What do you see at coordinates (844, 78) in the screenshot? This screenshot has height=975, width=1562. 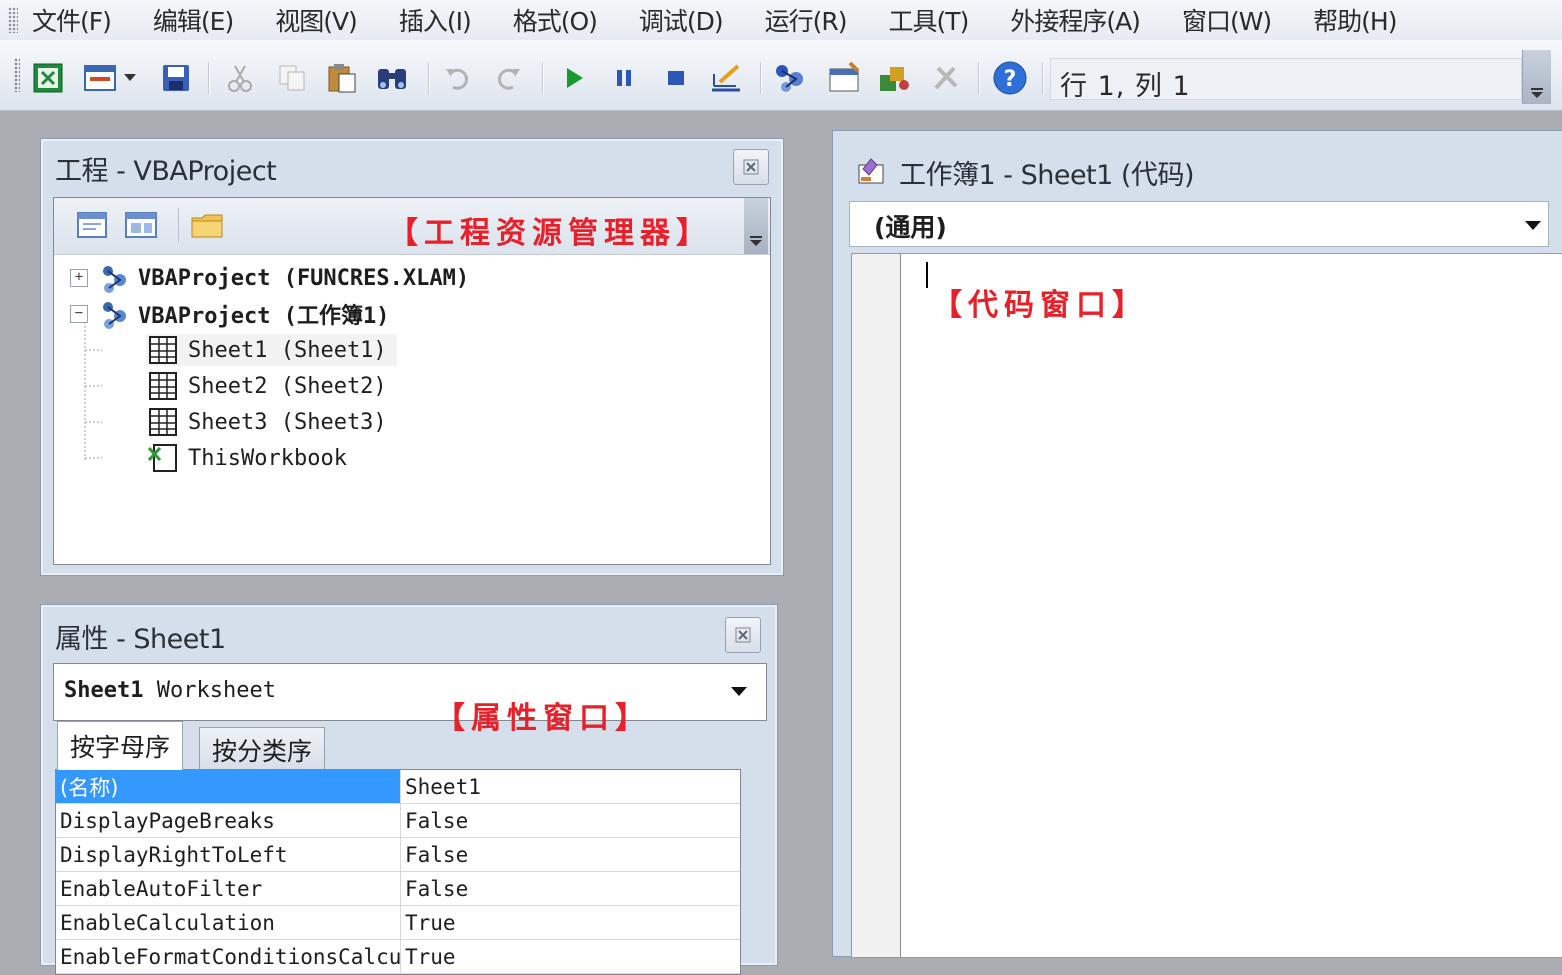 I see `properties-window-icon` at bounding box center [844, 78].